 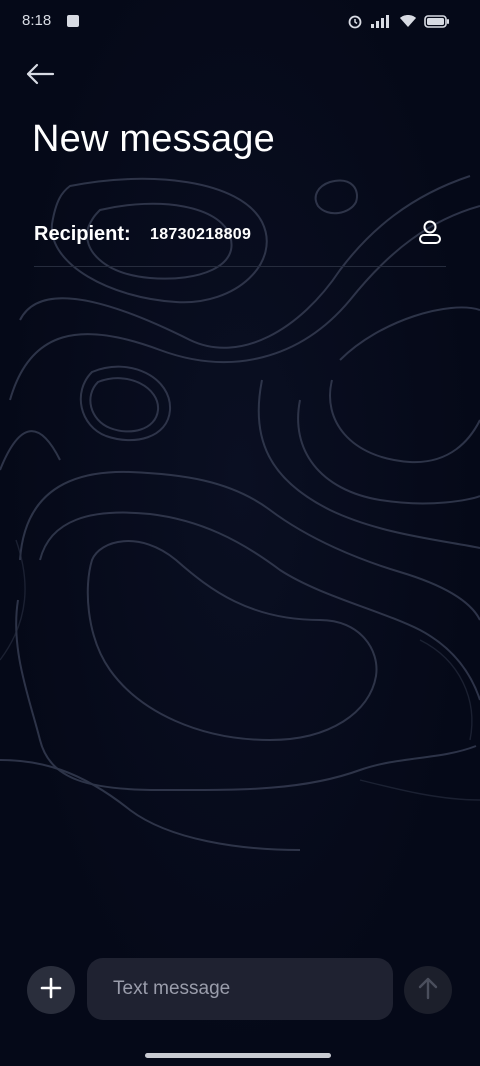 I want to click on message-field, so click(x=240, y=989).